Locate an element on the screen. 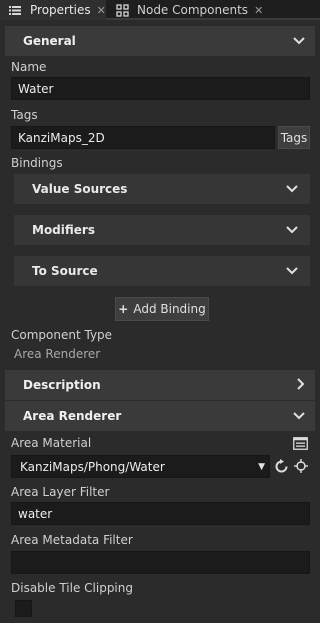 Image resolution: width=320 pixels, height=623 pixels. to-source-label: To Source is located at coordinates (65, 271).